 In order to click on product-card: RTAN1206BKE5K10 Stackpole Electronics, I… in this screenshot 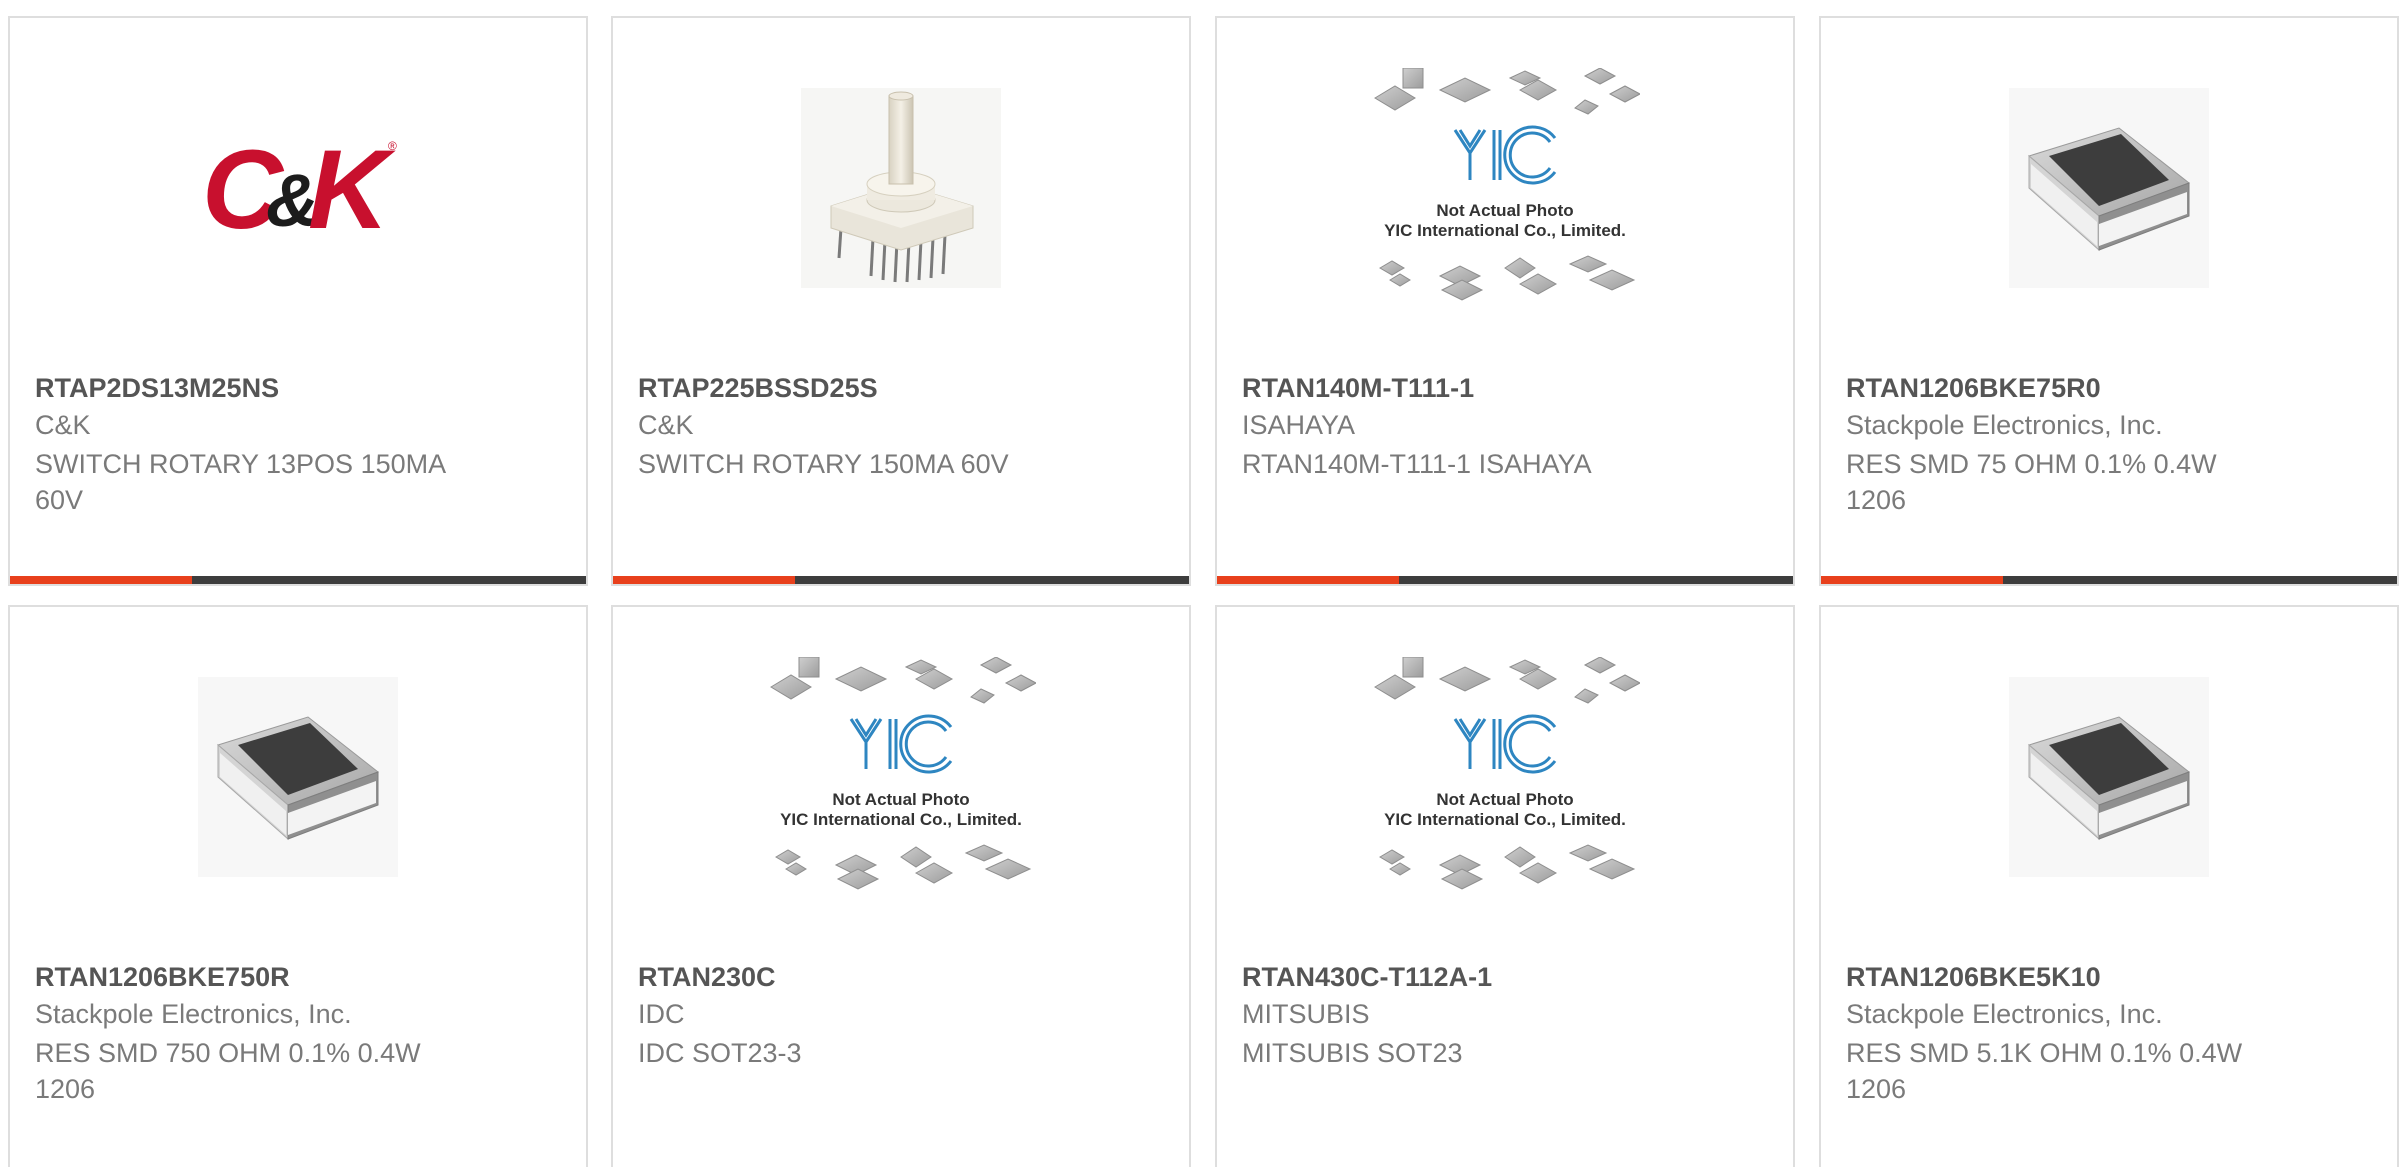, I will do `click(2109, 886)`.